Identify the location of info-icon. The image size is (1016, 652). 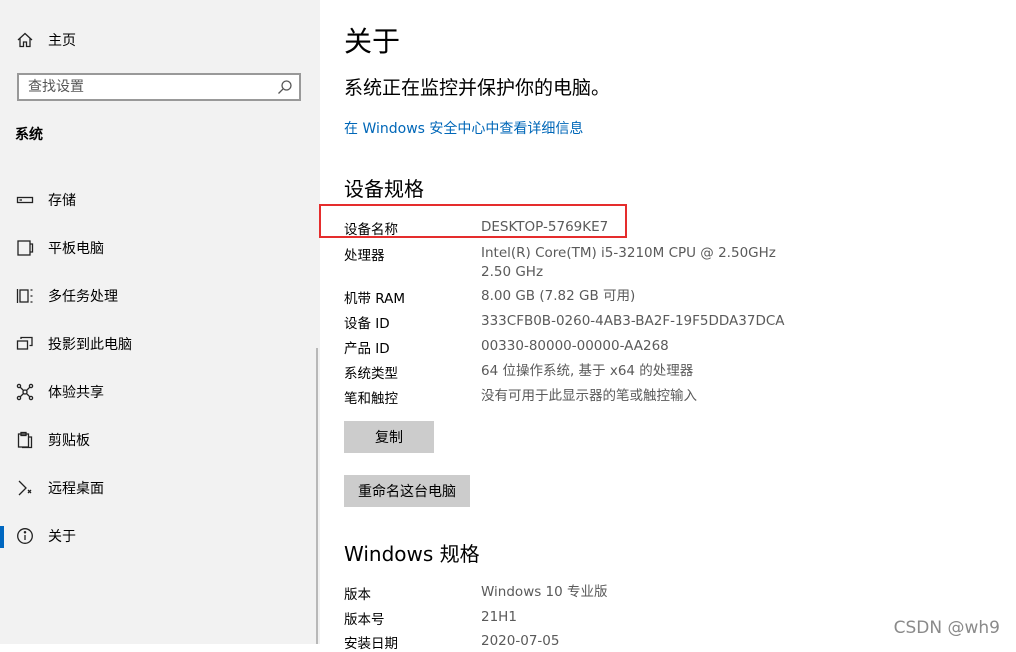
(25, 536).